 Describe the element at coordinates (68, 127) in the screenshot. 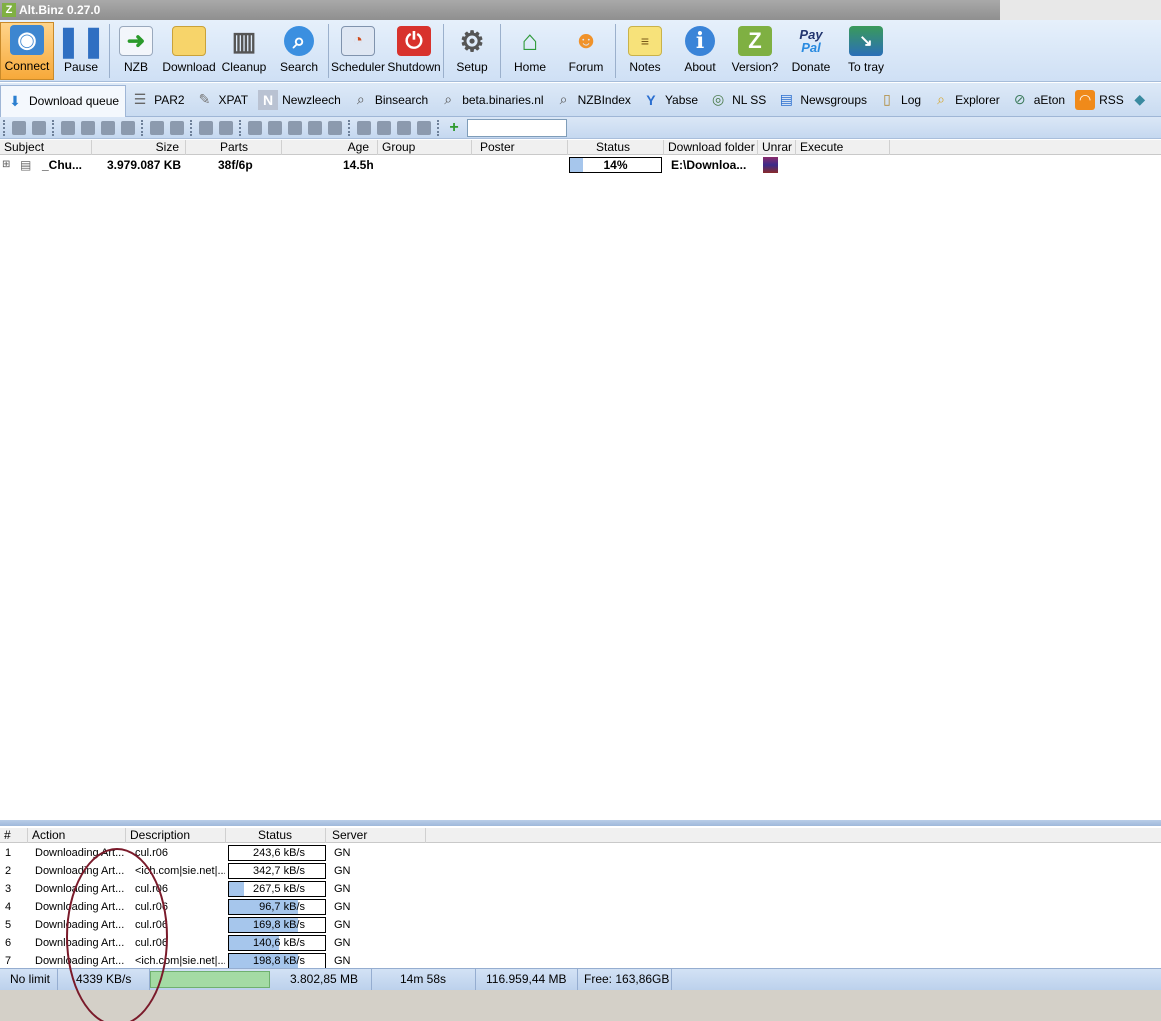

I see `move-top-icon` at that location.